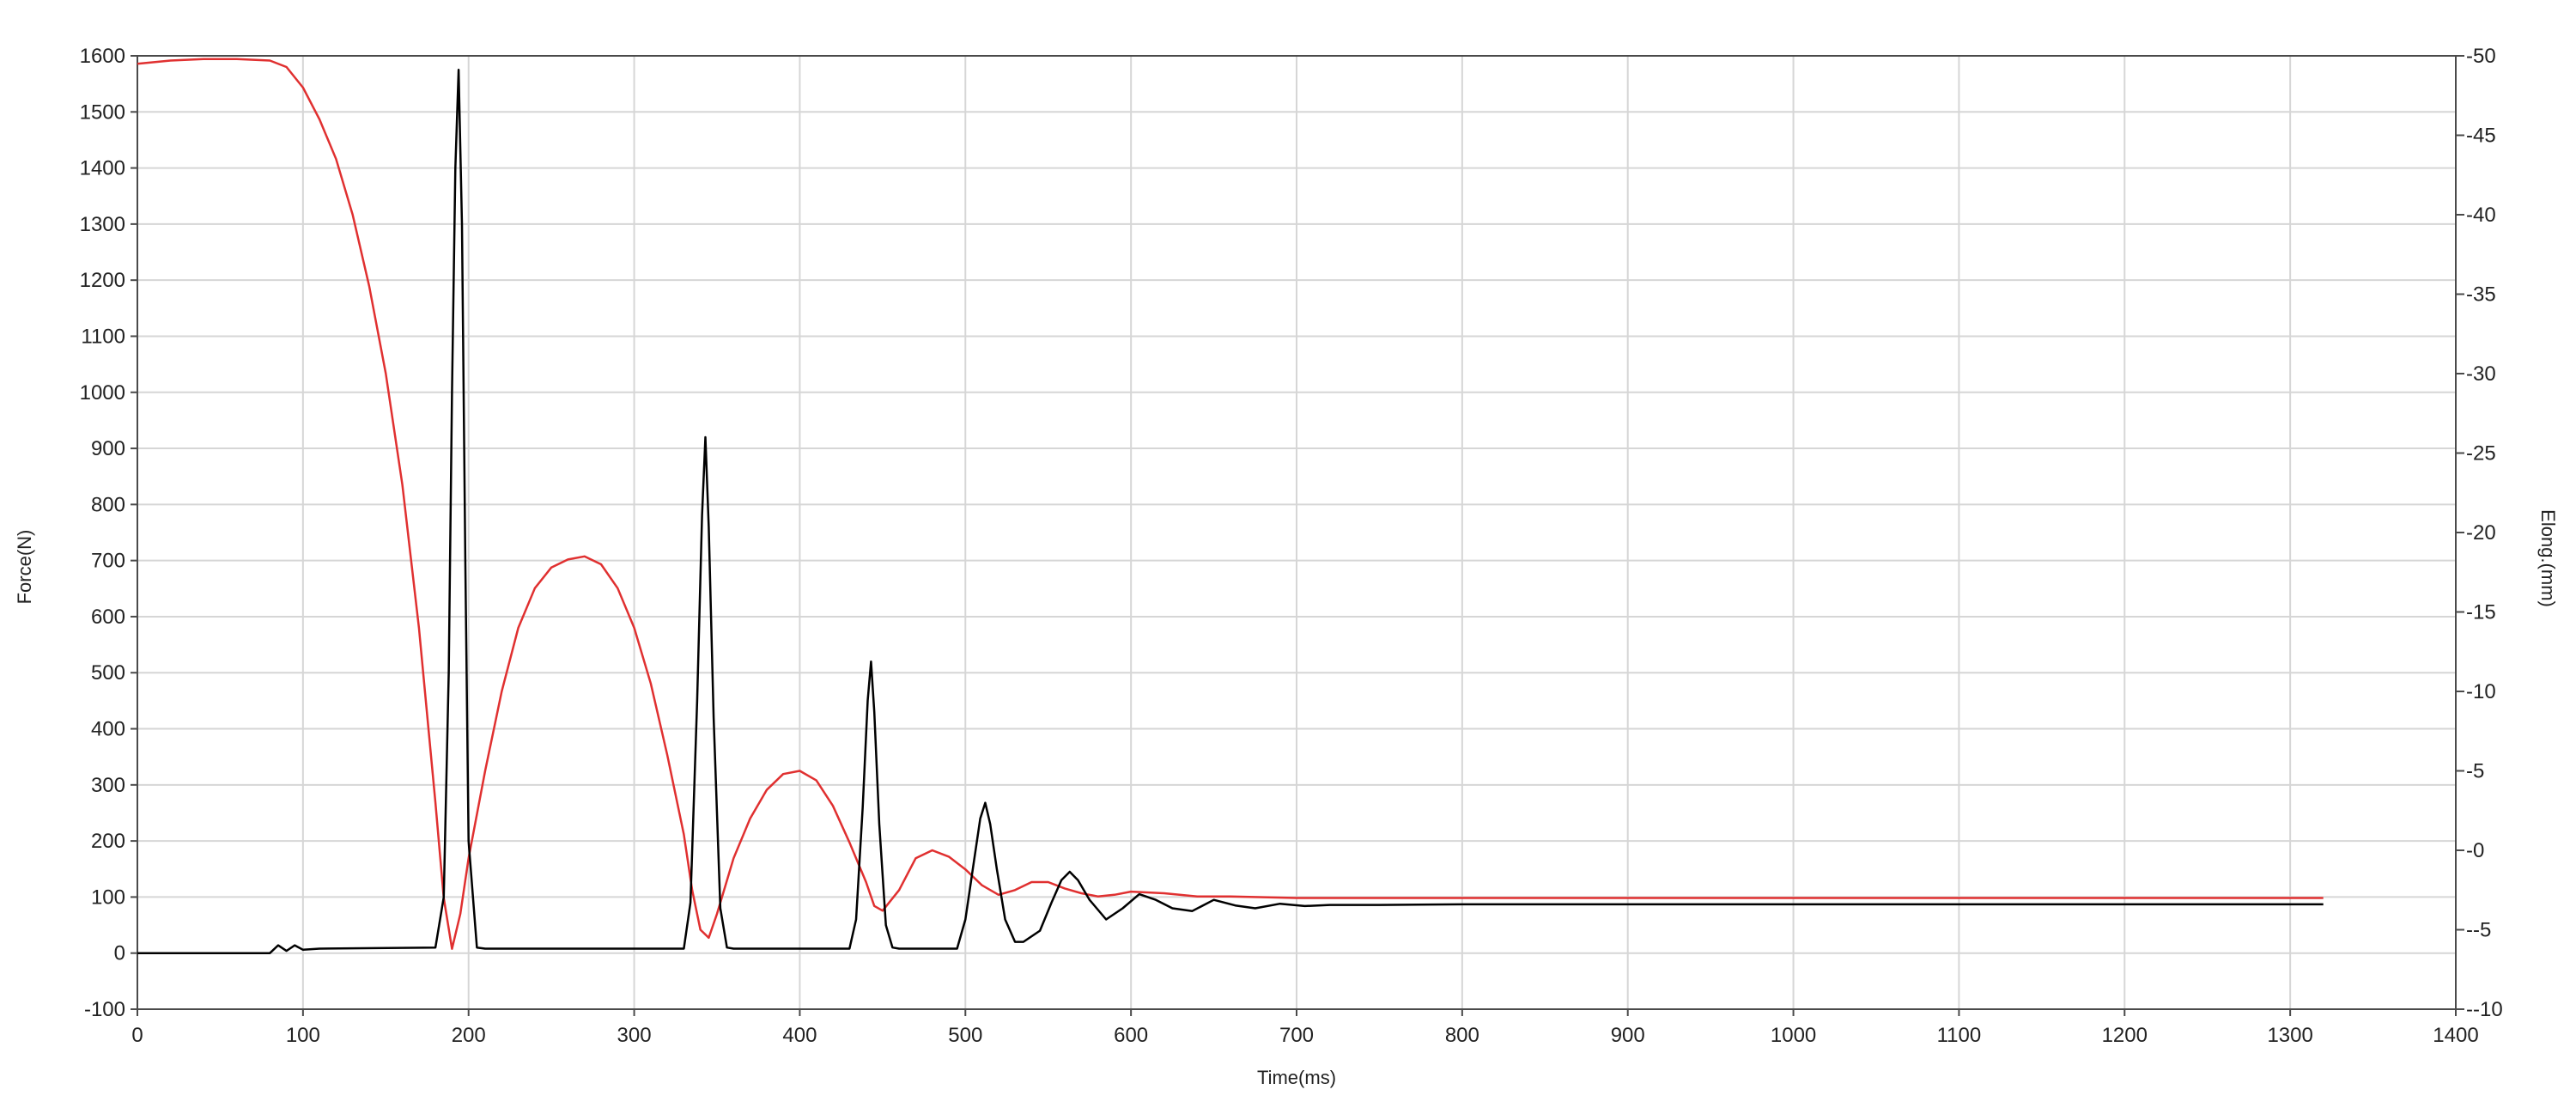 The width and height of the screenshot is (2576, 1120). Describe the element at coordinates (303, 1036) in the screenshot. I see `x-tick-label: 100` at that location.